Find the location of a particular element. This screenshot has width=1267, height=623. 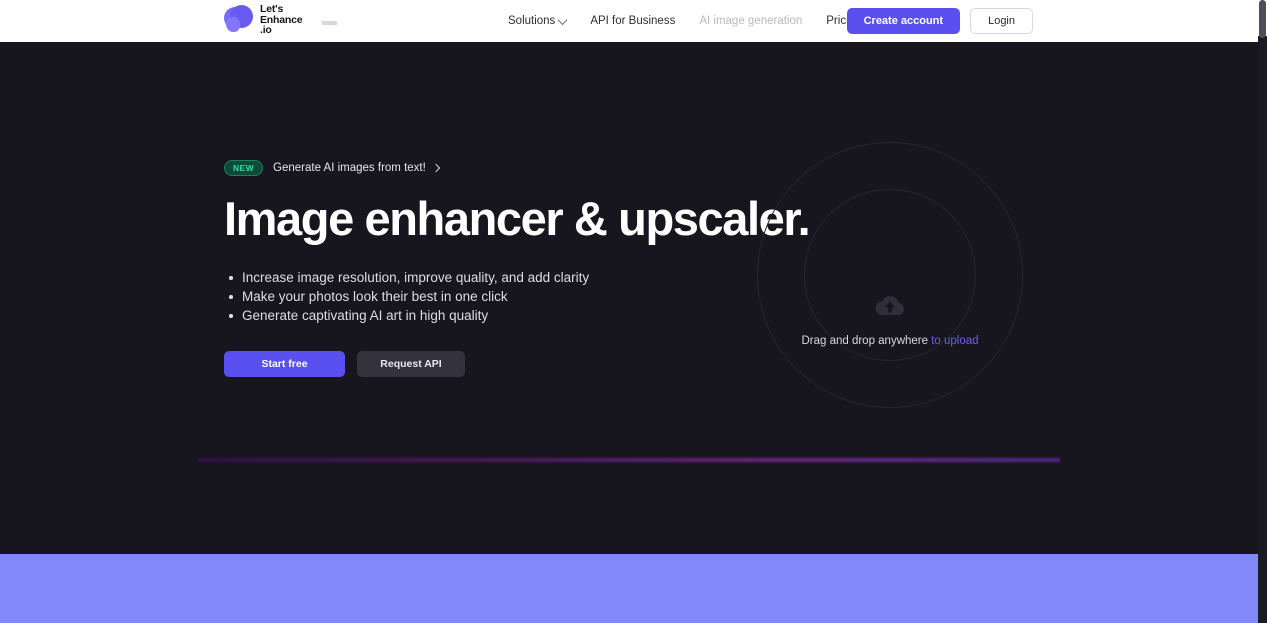

start-free-button: Start free is located at coordinates (284, 364).